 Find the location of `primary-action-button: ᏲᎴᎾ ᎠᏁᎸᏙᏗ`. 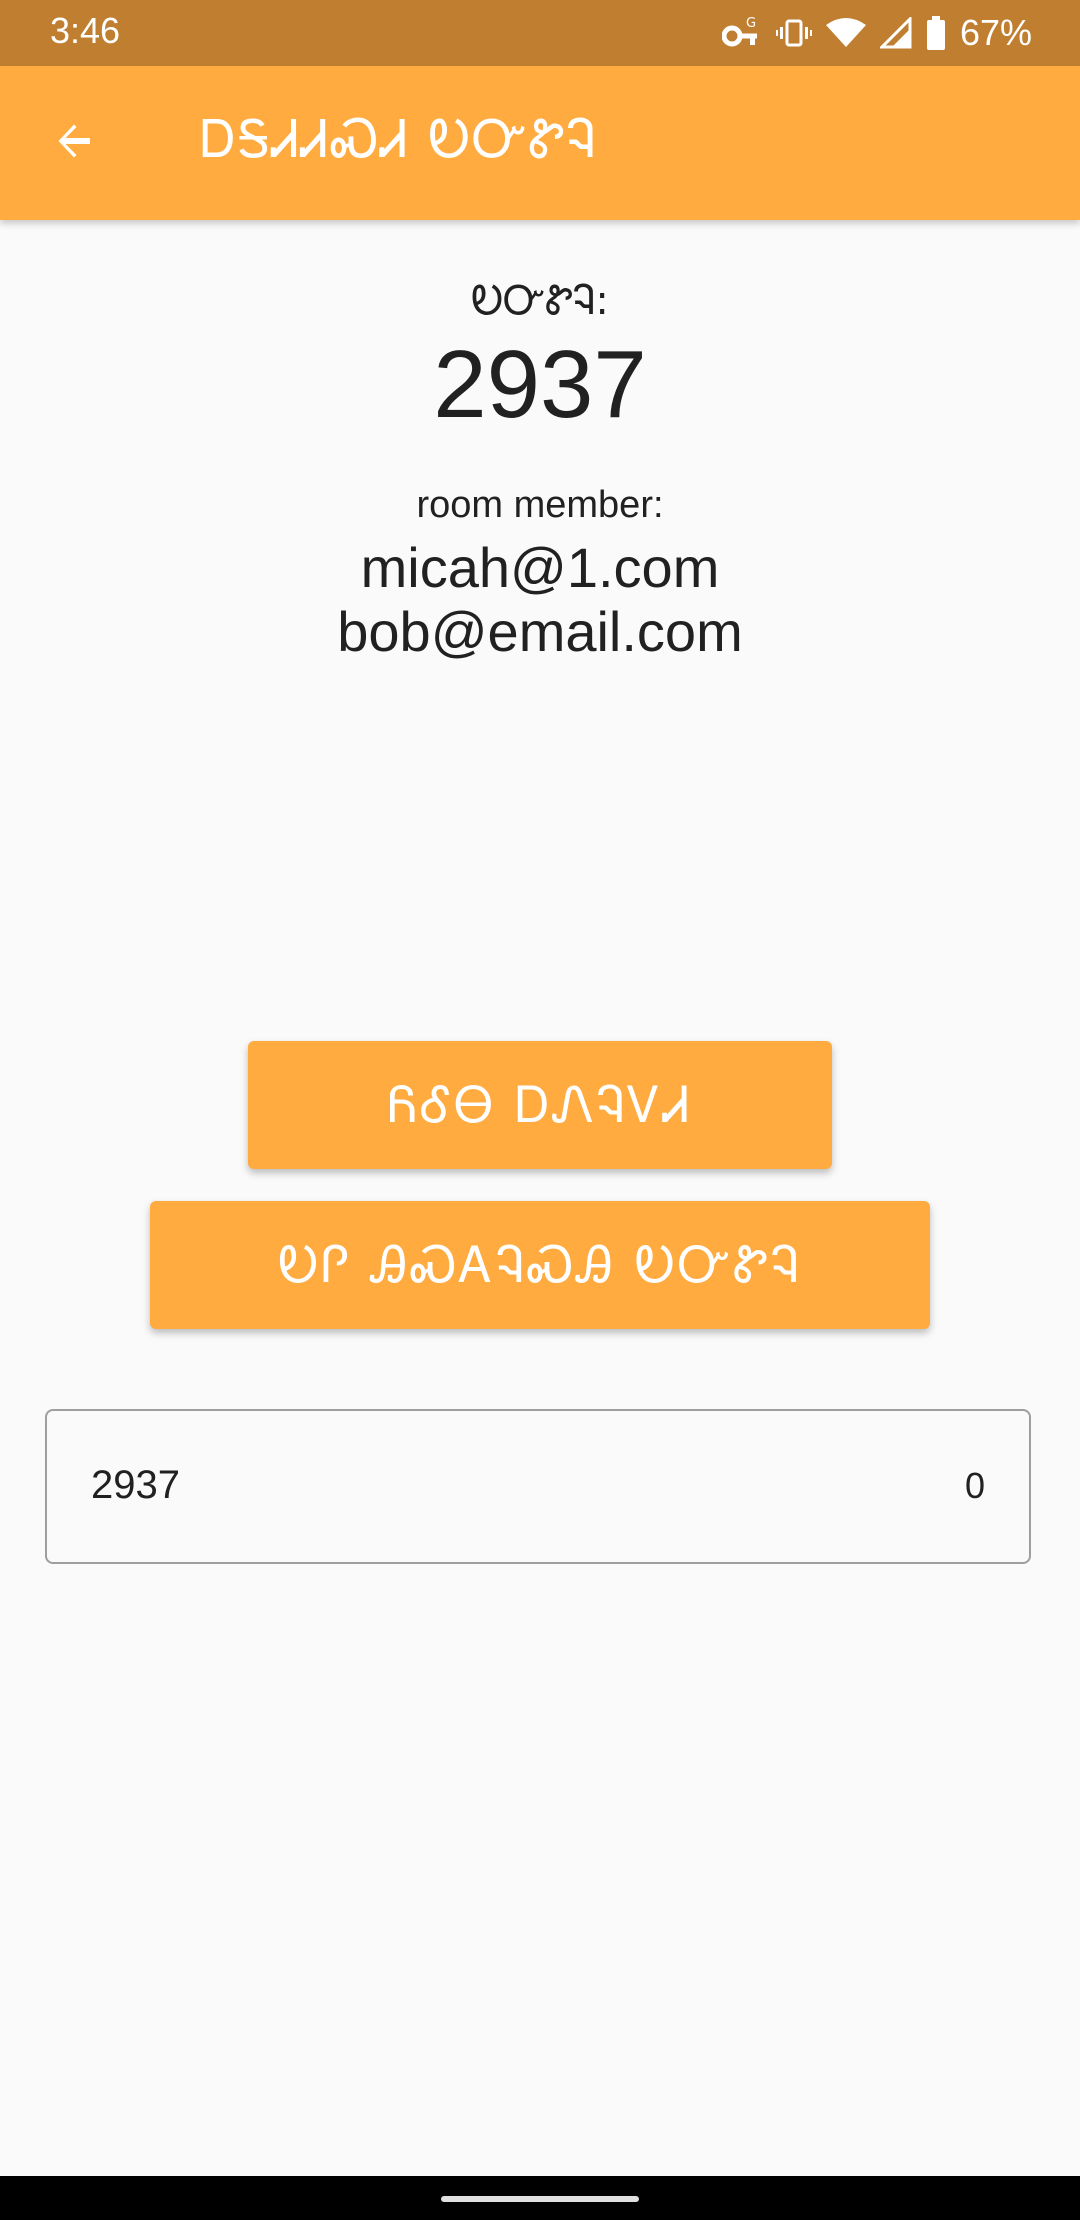

primary-action-button: ᏲᎴᎾ ᎠᏁᎸᏙᏗ is located at coordinates (540, 1105).